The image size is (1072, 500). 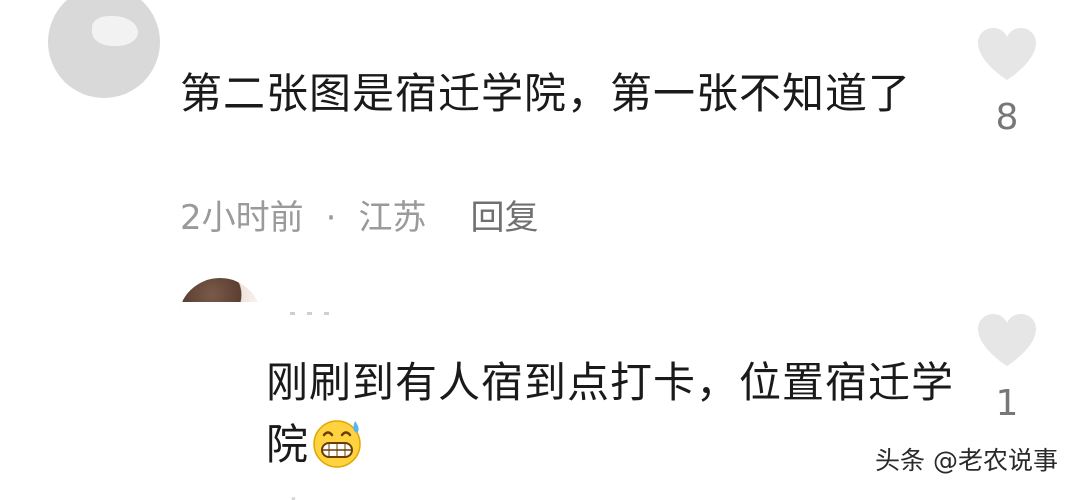 What do you see at coordinates (1007, 117) in the screenshot?
I see `like-count: 8` at bounding box center [1007, 117].